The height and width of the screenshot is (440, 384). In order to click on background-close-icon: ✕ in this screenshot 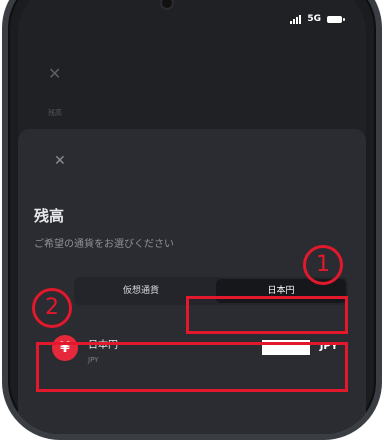, I will do `click(55, 73)`.